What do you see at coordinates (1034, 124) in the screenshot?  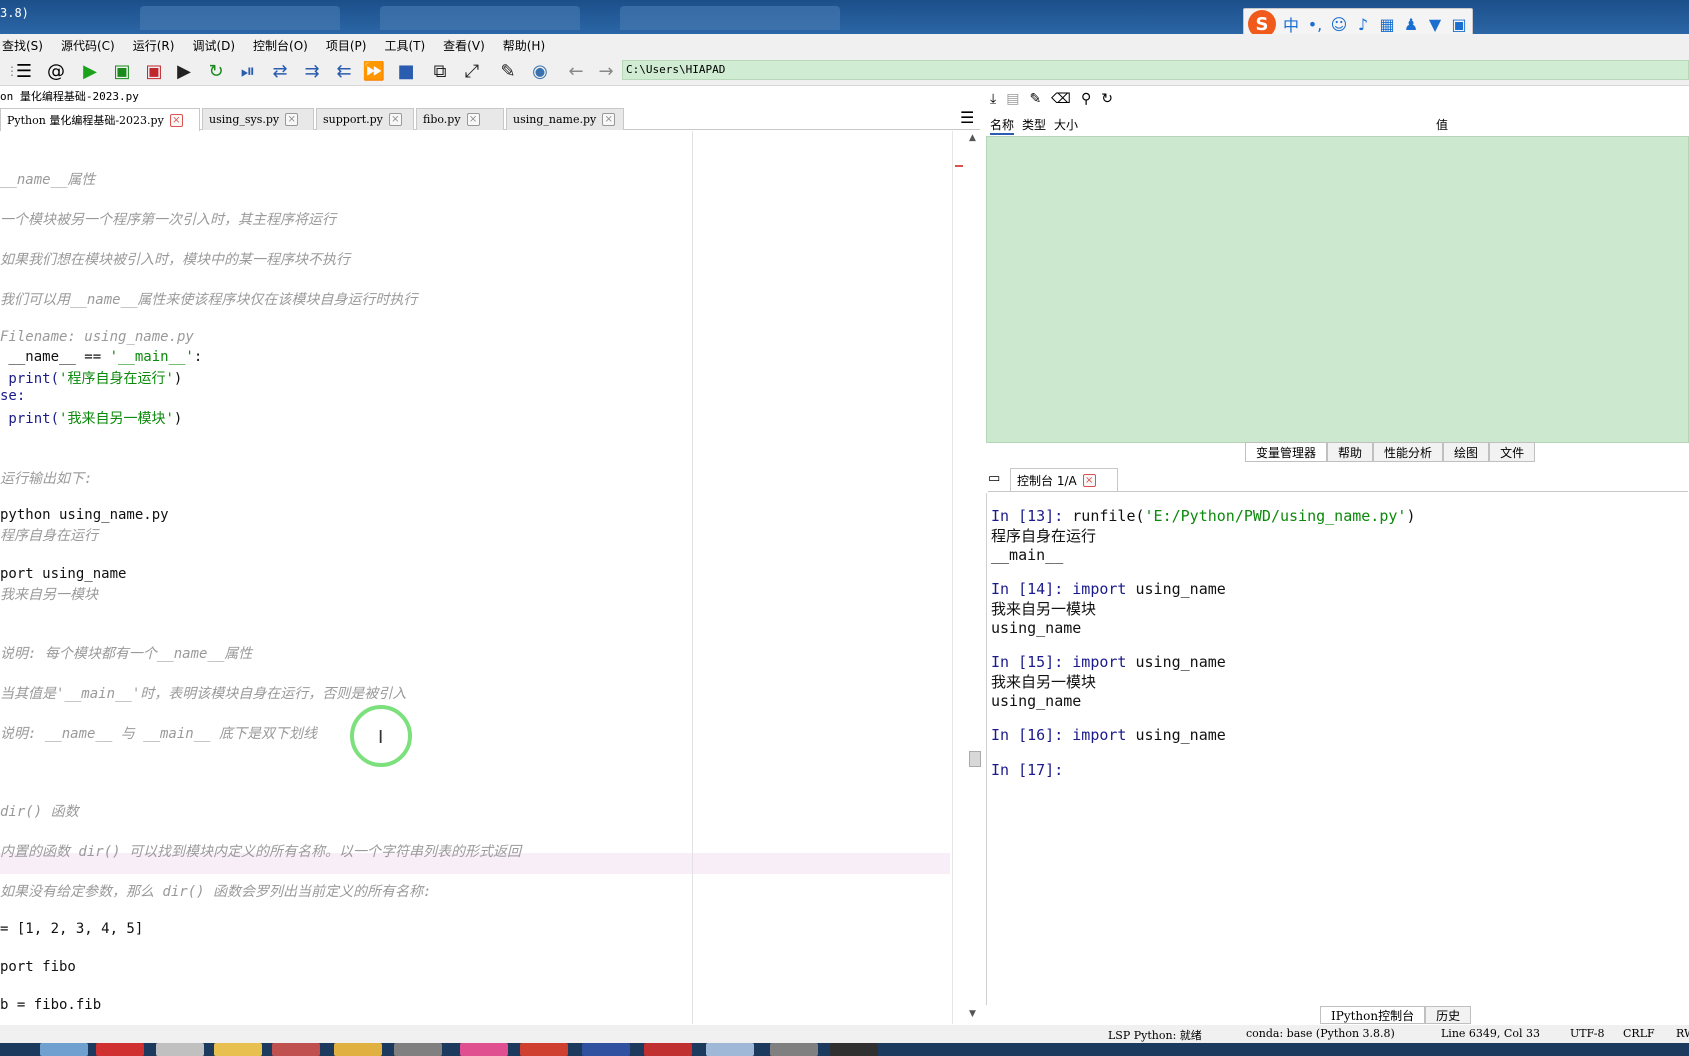 I see `column-type: 类型` at bounding box center [1034, 124].